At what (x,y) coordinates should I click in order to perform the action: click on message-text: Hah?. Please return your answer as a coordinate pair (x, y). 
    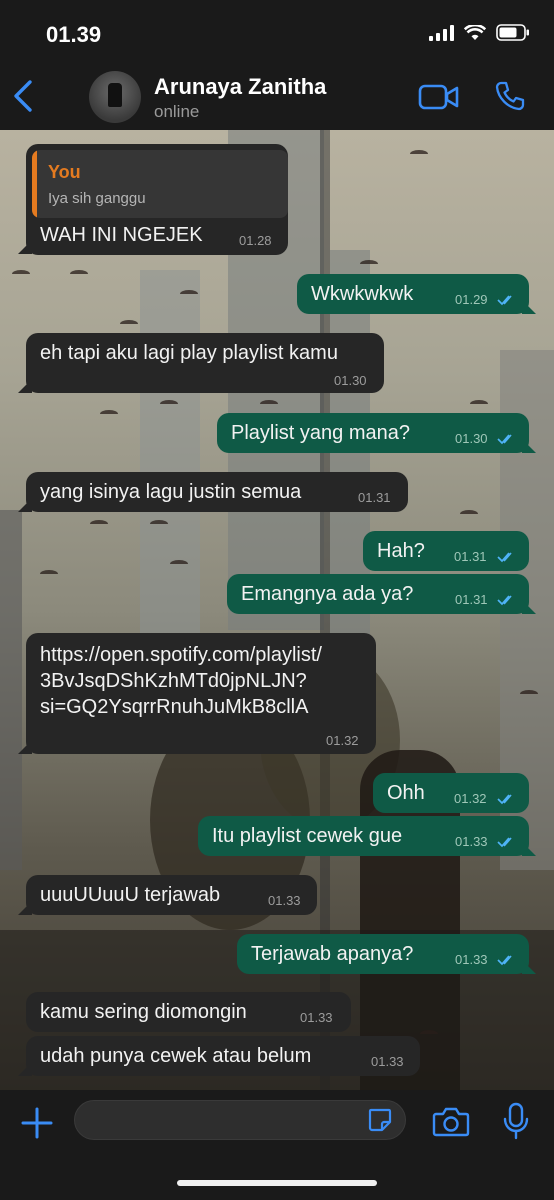
    Looking at the image, I should click on (401, 551).